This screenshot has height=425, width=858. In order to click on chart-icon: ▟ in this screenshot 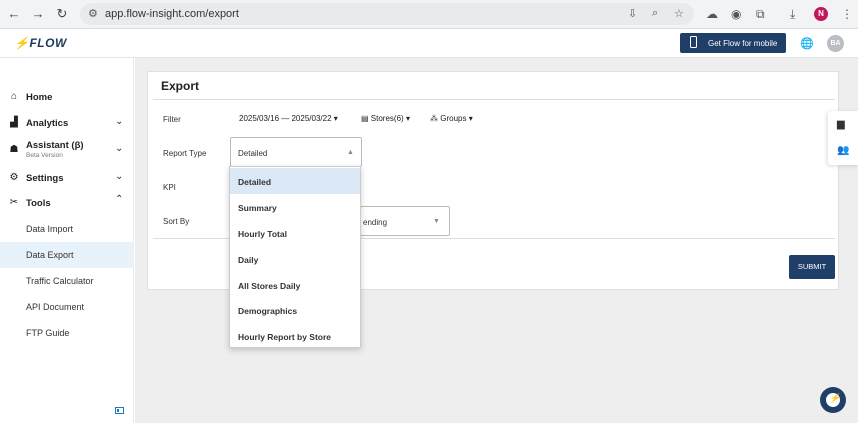, I will do `click(14, 122)`.